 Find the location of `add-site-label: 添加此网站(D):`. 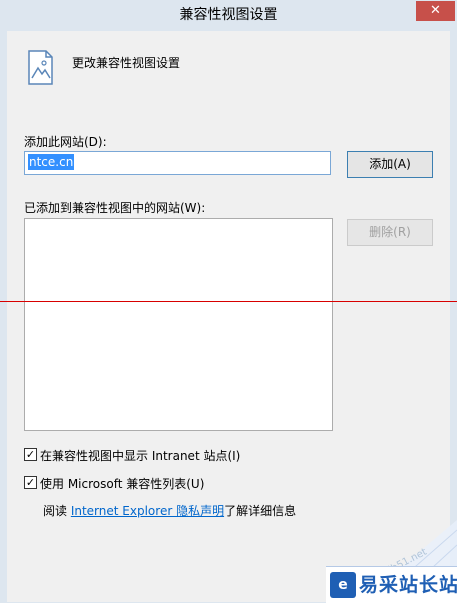

add-site-label: 添加此网站(D): is located at coordinates (65, 142).